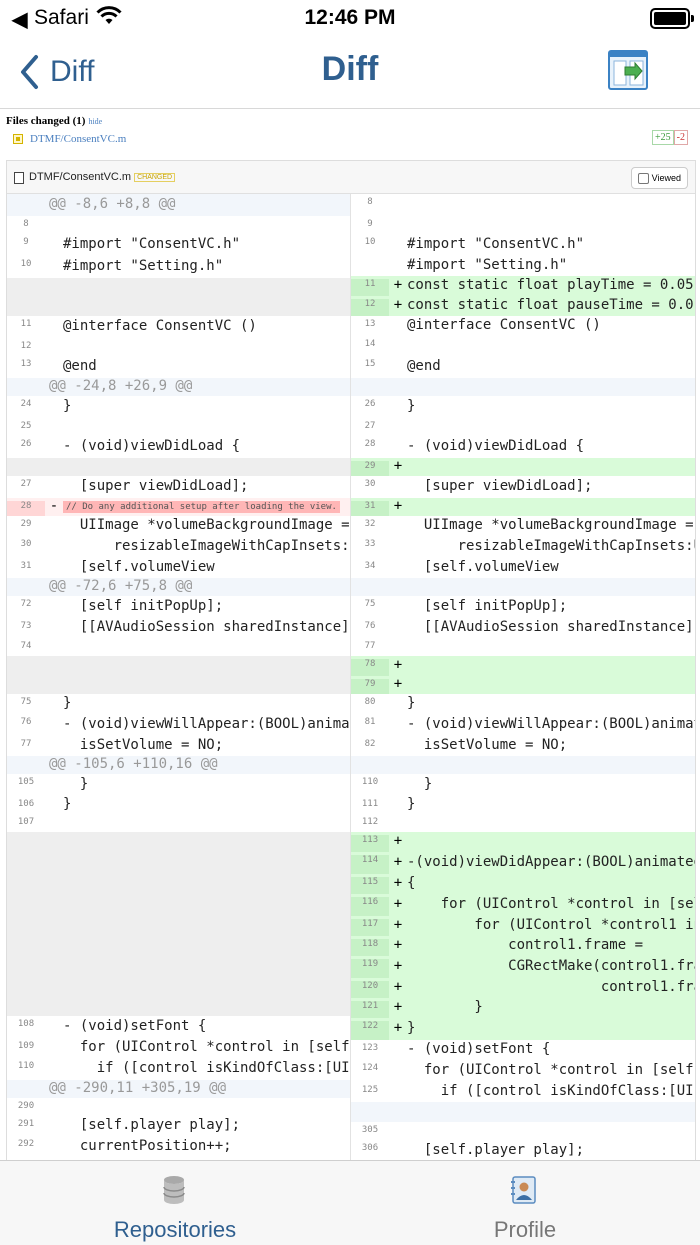 This screenshot has height=1245, width=700. Describe the element at coordinates (174, 1190) in the screenshot. I see `database-icon` at that location.